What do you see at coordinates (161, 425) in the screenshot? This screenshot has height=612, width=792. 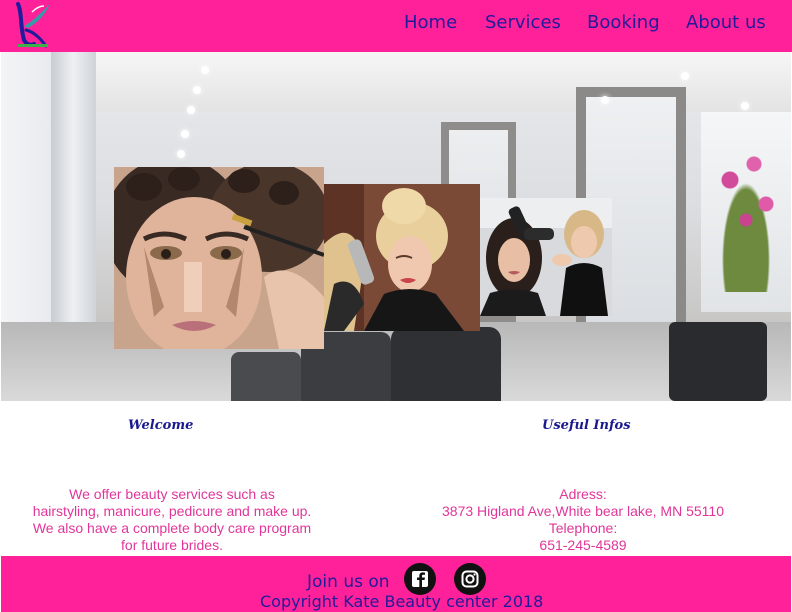 I see `welcome-heading: Welcome` at bounding box center [161, 425].